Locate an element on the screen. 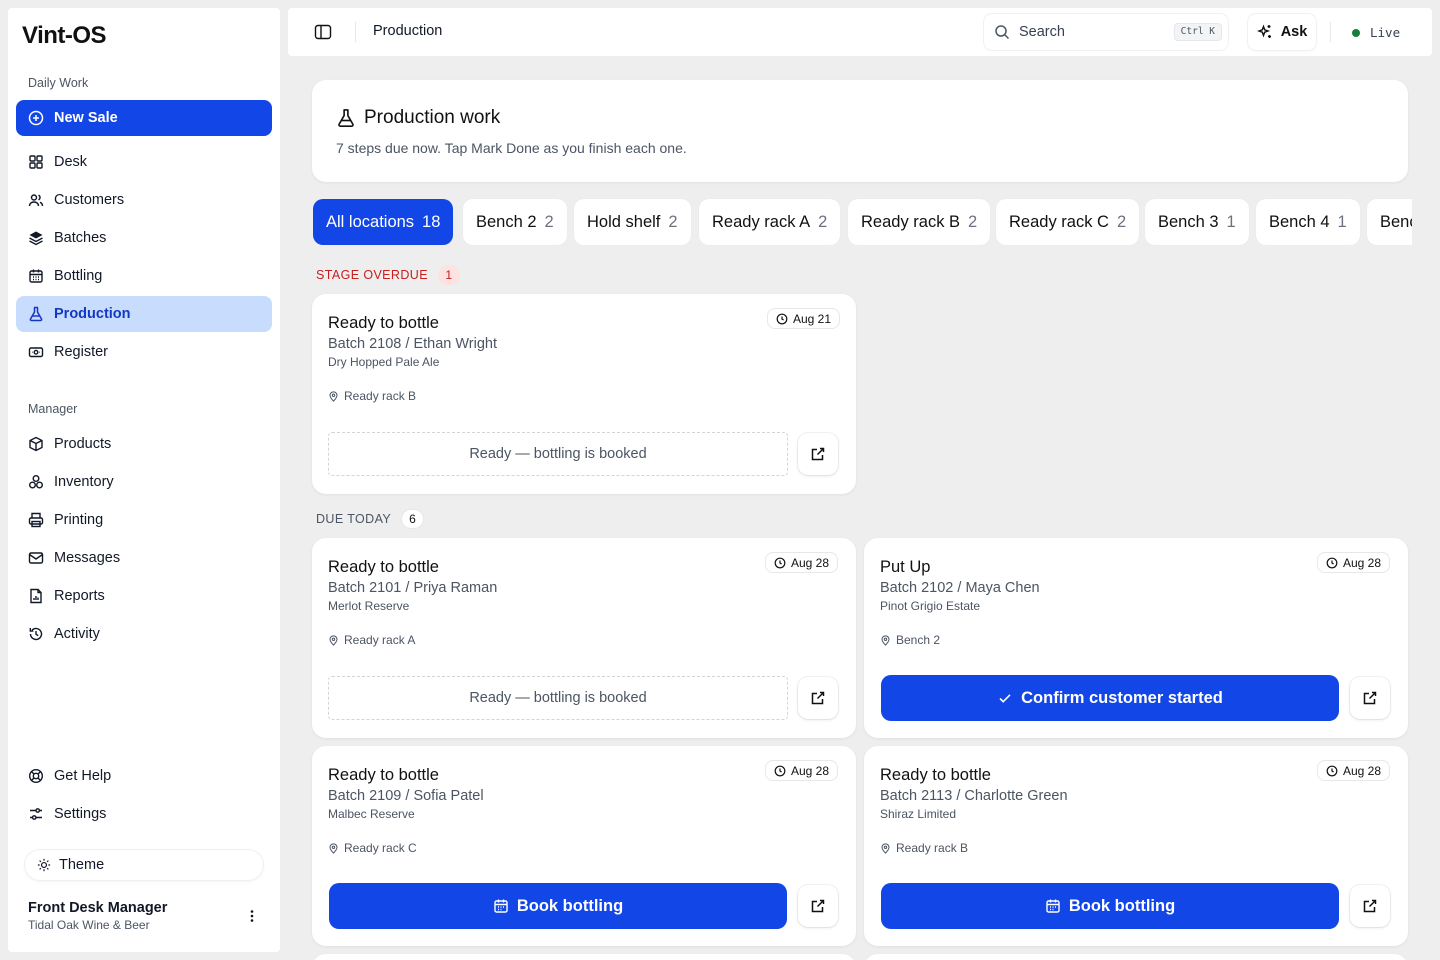 The height and width of the screenshot is (960, 1440). sidebar-item-label: Settings is located at coordinates (80, 814).